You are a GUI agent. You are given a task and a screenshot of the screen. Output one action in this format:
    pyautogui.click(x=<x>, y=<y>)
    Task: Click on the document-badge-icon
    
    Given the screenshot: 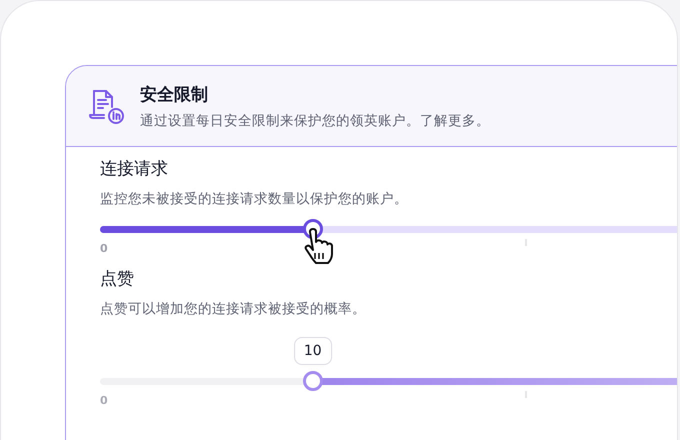 What is the action you would take?
    pyautogui.click(x=107, y=106)
    